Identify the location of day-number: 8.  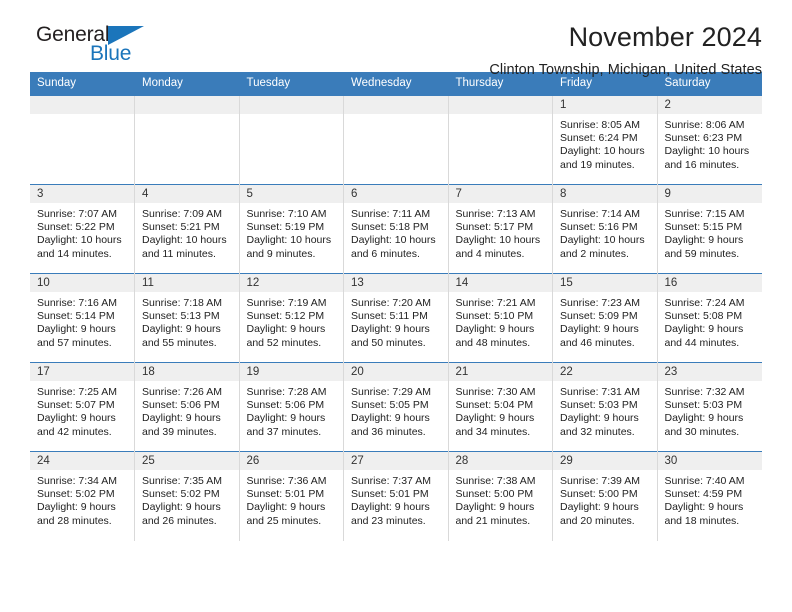
(605, 194).